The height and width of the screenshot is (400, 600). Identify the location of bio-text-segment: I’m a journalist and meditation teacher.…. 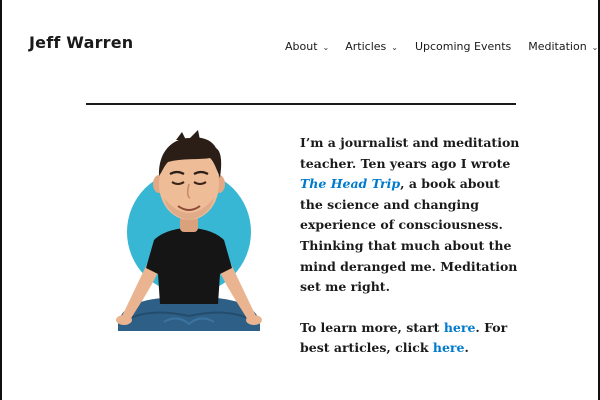
(410, 153).